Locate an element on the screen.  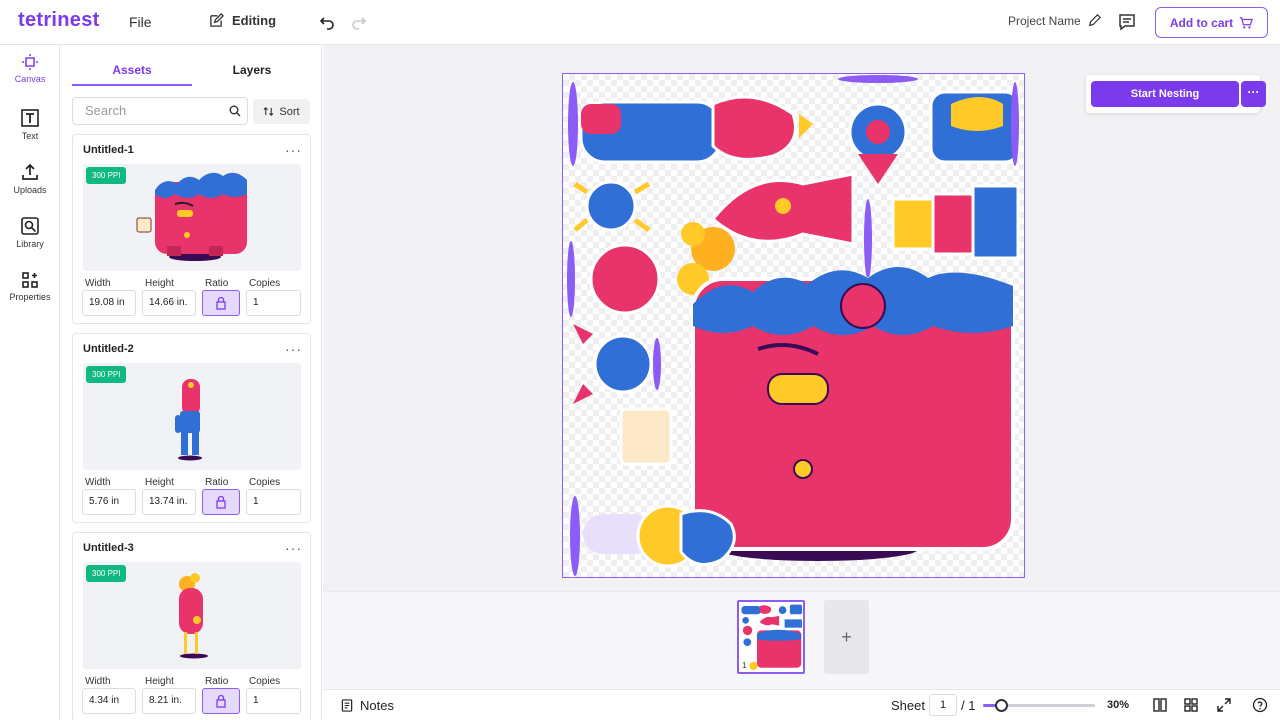
add-sheet-button: + is located at coordinates (846, 637).